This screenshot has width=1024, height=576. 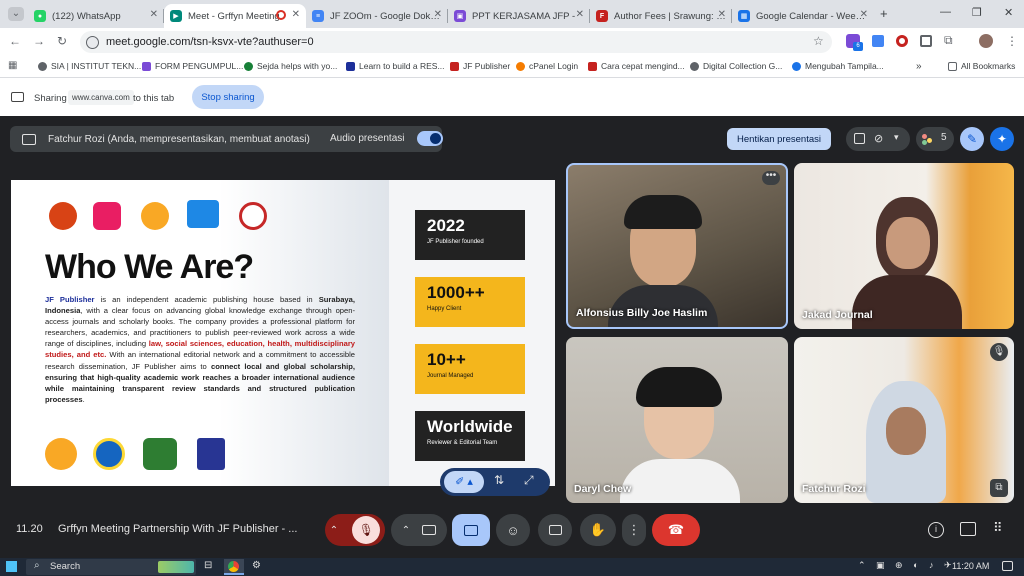 What do you see at coordinates (936, 530) in the screenshot?
I see `info-icon: i` at bounding box center [936, 530].